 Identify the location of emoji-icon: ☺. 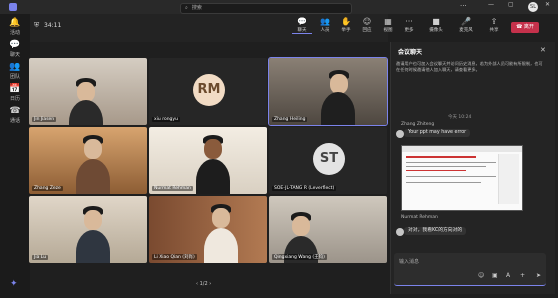
(481, 275).